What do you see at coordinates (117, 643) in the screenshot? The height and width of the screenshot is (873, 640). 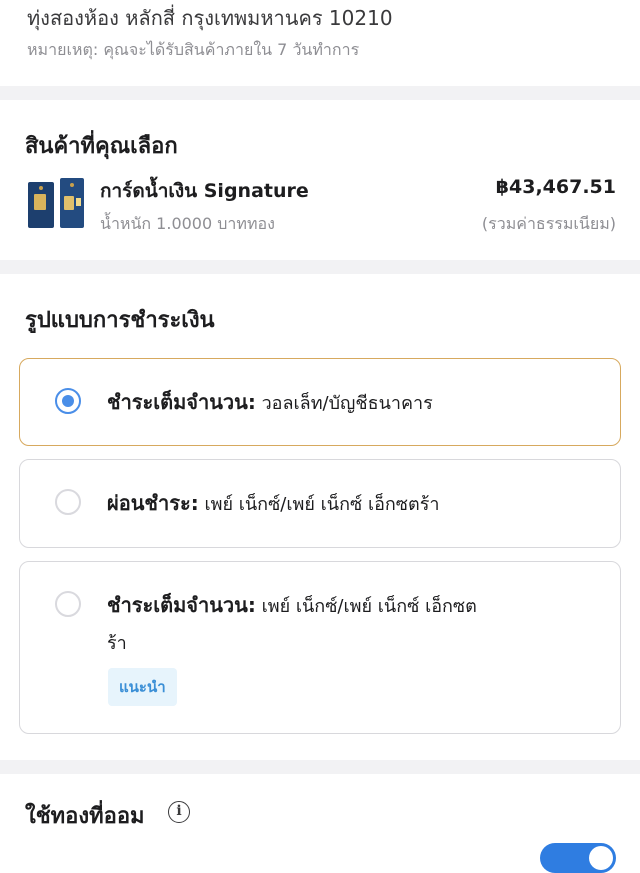 I see `payment-option-detail-cont: ร้า` at bounding box center [117, 643].